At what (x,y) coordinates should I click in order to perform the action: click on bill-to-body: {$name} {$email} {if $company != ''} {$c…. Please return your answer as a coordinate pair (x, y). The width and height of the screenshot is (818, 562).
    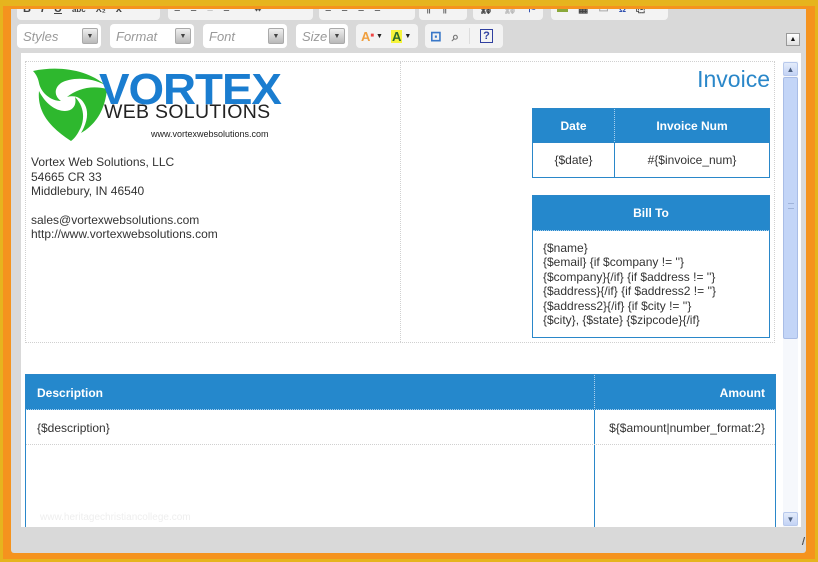
    Looking at the image, I should click on (651, 279).